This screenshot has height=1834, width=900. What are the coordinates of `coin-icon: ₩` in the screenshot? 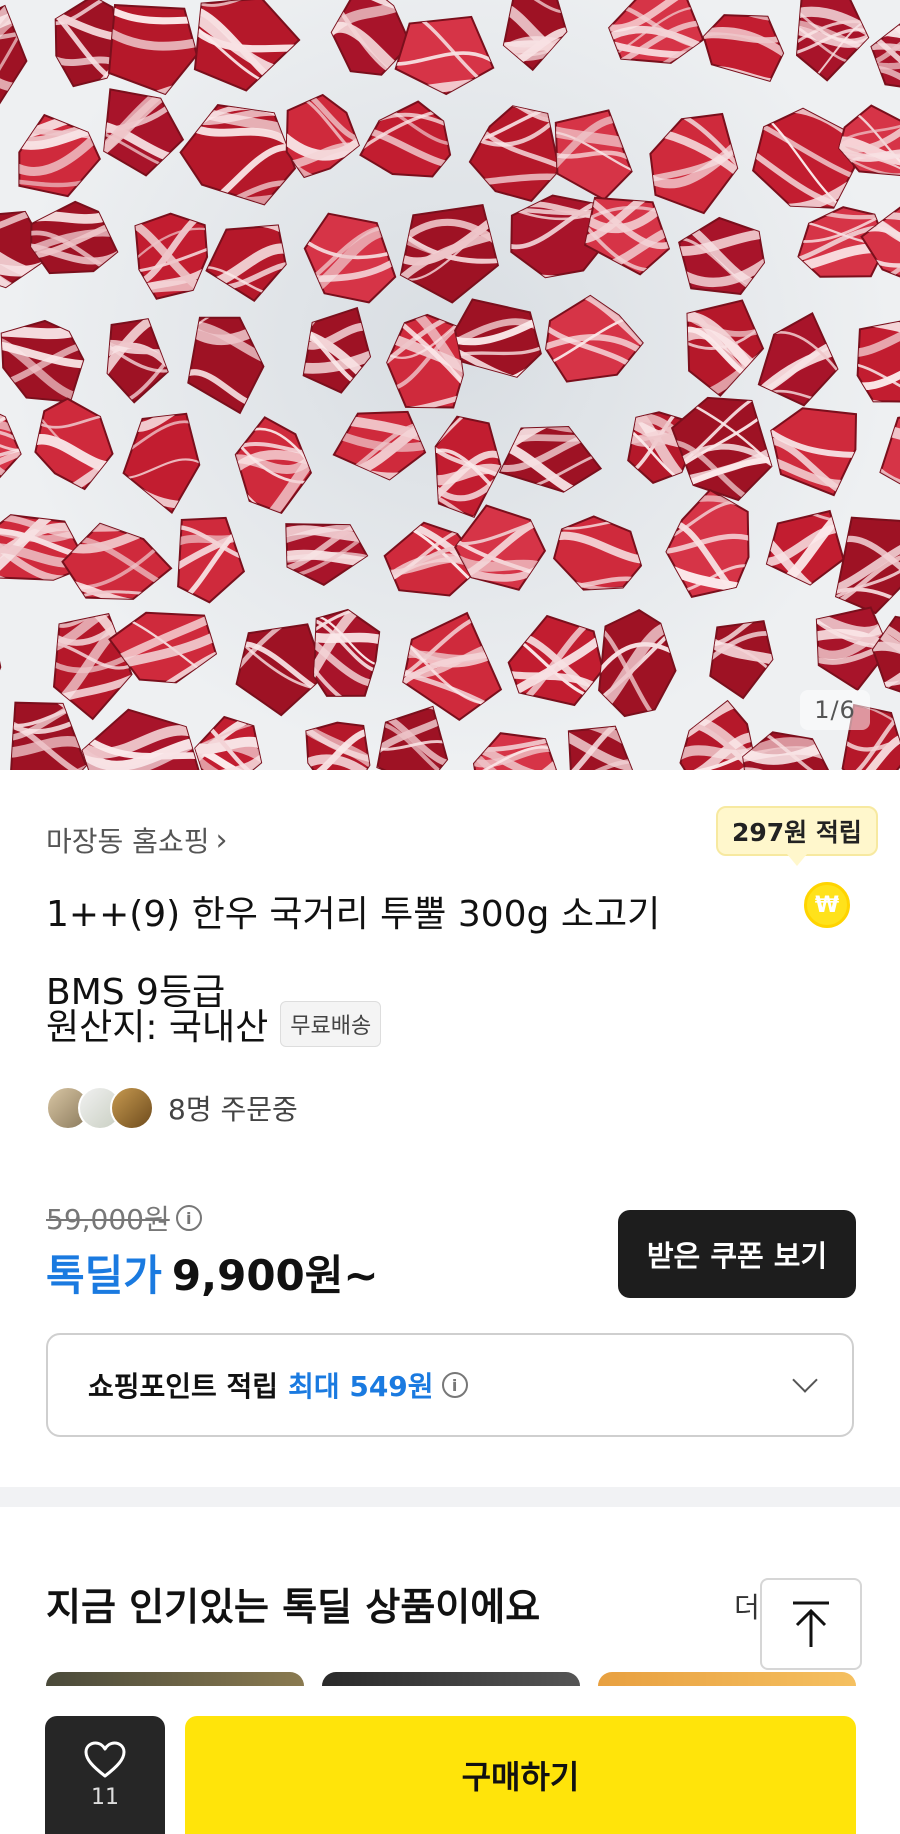 It's located at (827, 905).